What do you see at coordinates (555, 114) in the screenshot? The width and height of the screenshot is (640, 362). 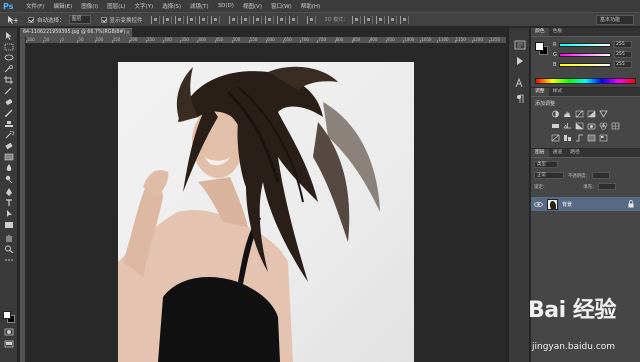 I see `brightness-contrast-icon` at bounding box center [555, 114].